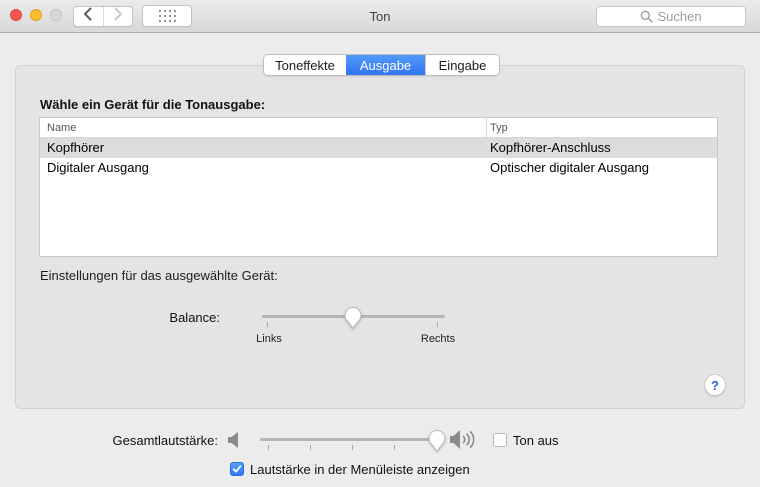 The height and width of the screenshot is (487, 760). I want to click on volume-slider-track, so click(352, 439).